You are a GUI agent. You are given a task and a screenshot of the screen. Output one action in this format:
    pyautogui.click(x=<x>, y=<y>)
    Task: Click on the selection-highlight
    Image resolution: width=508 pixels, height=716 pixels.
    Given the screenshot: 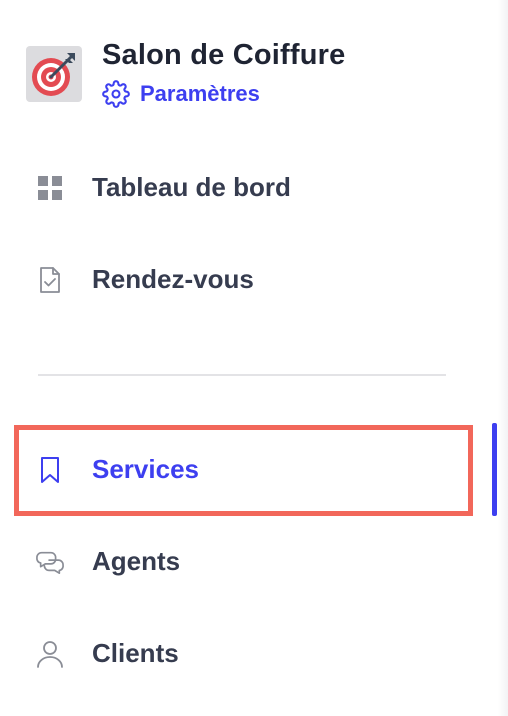 What is the action you would take?
    pyautogui.click(x=243, y=470)
    